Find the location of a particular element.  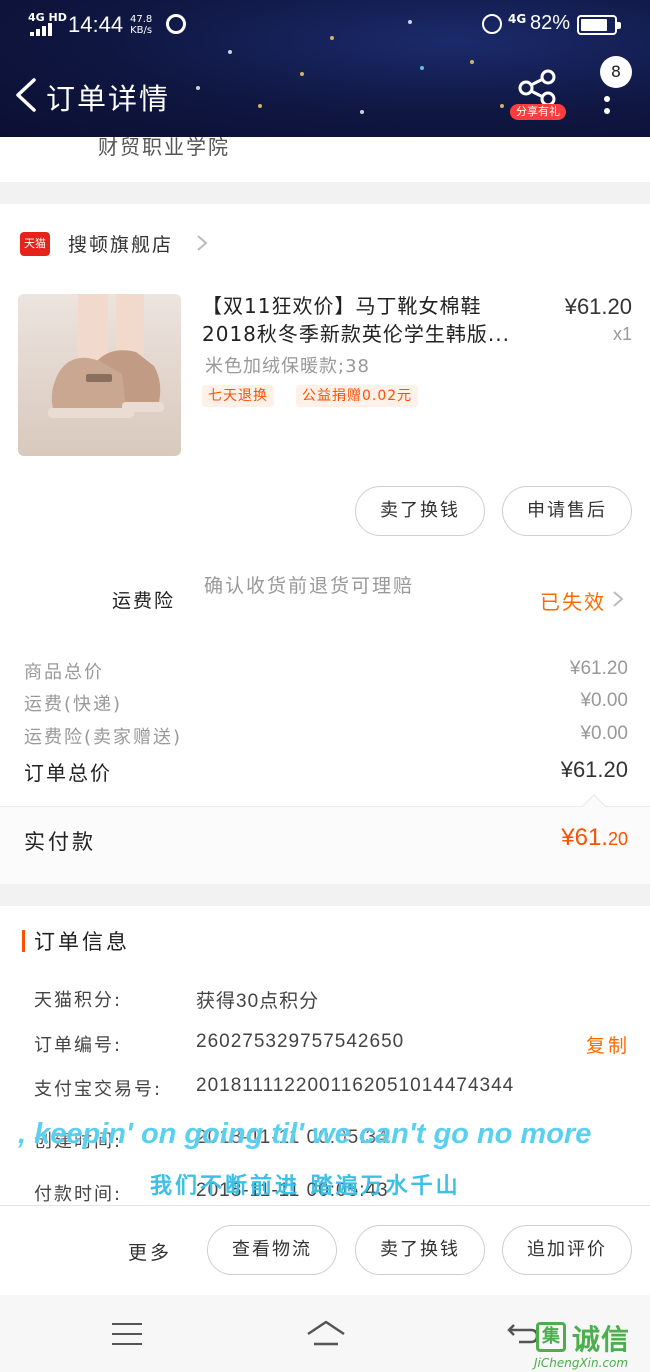

paid-value: ¥61.20 is located at coordinates (594, 838).